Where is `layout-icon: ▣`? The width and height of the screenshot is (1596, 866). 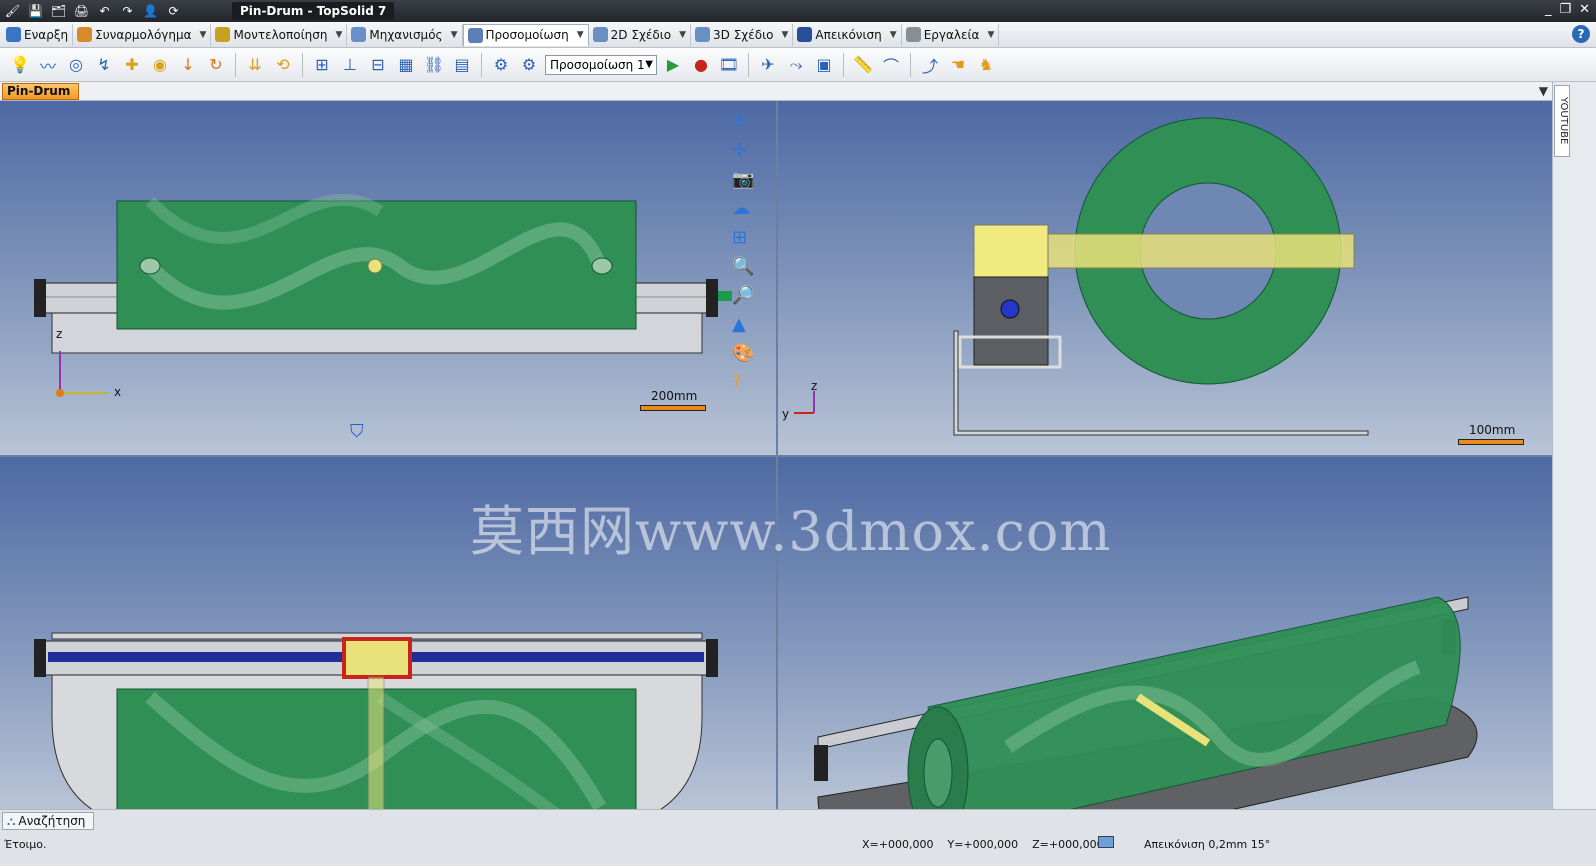 layout-icon: ▣ is located at coordinates (824, 65).